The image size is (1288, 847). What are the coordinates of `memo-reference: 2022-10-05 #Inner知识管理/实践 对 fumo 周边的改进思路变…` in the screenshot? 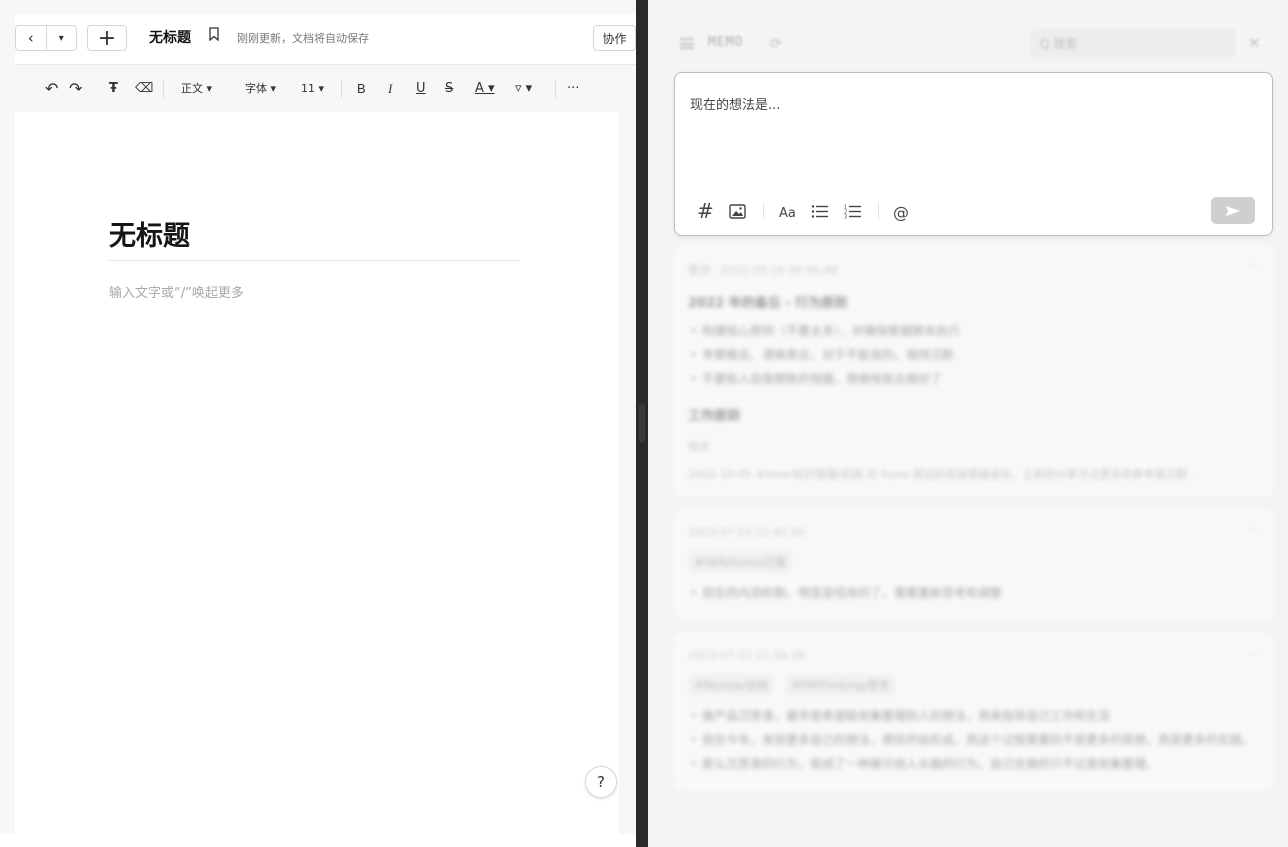 It's located at (973, 474).